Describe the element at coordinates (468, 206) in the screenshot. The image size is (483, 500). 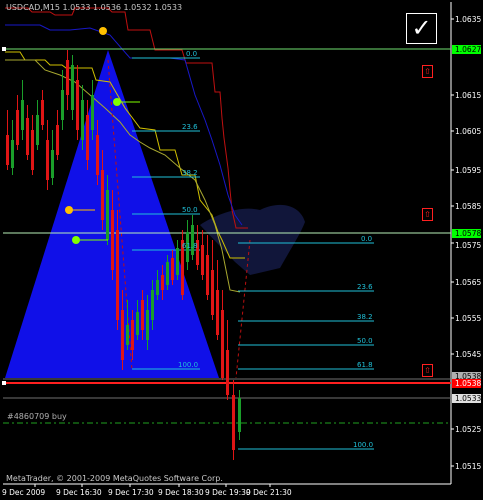
I see `price-scale-label: 1.0585` at that location.